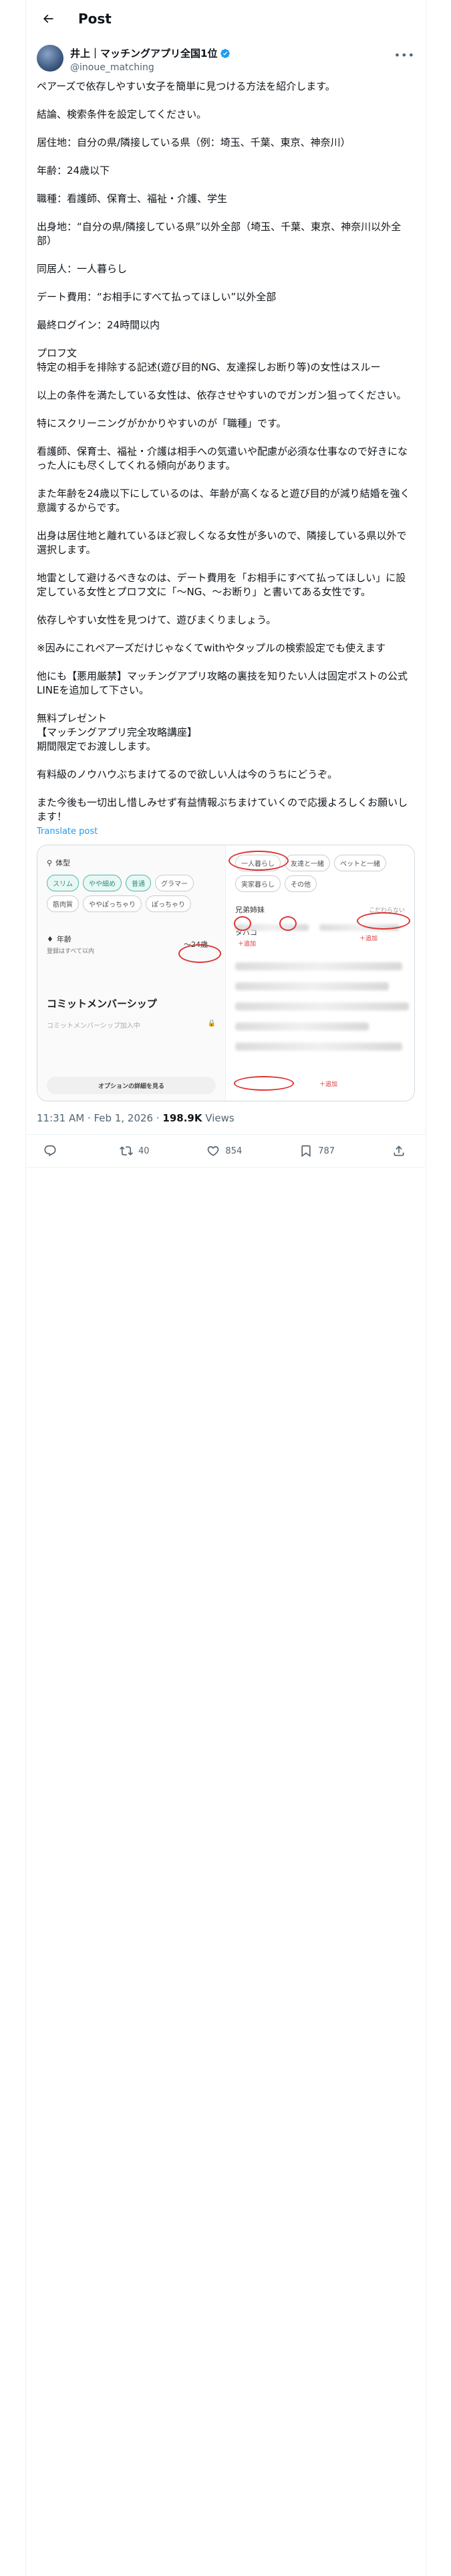 This screenshot has width=451, height=2576. I want to click on post-paragraph: 同居人：一人暮らし, so click(82, 269).